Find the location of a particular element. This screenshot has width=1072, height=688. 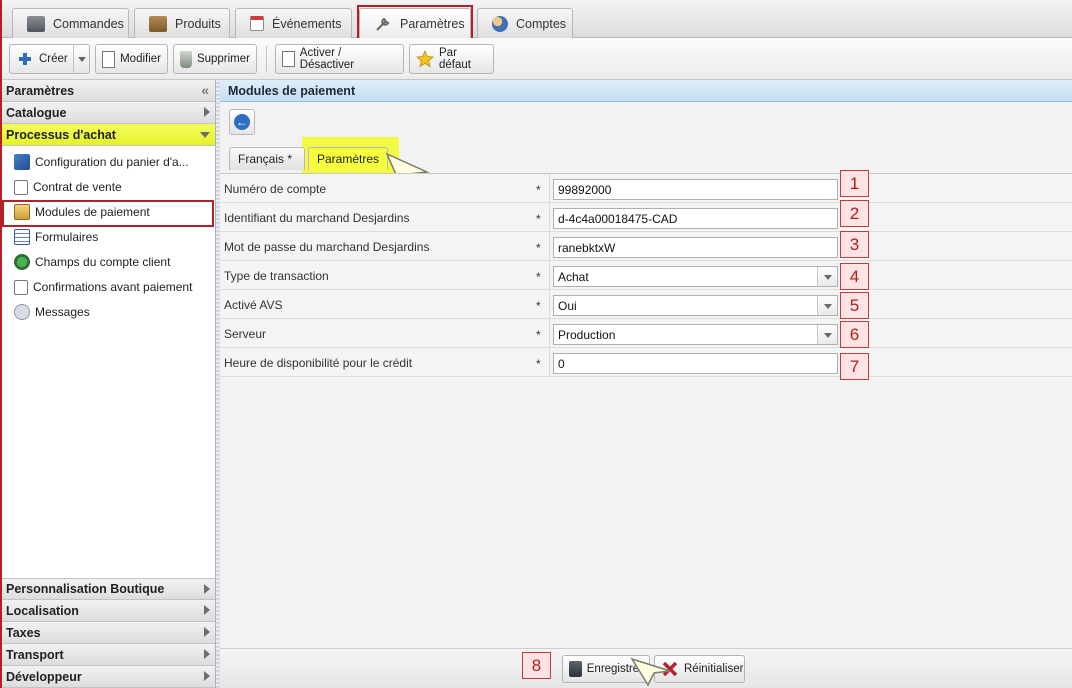

tab-label: Produits is located at coordinates (198, 23).